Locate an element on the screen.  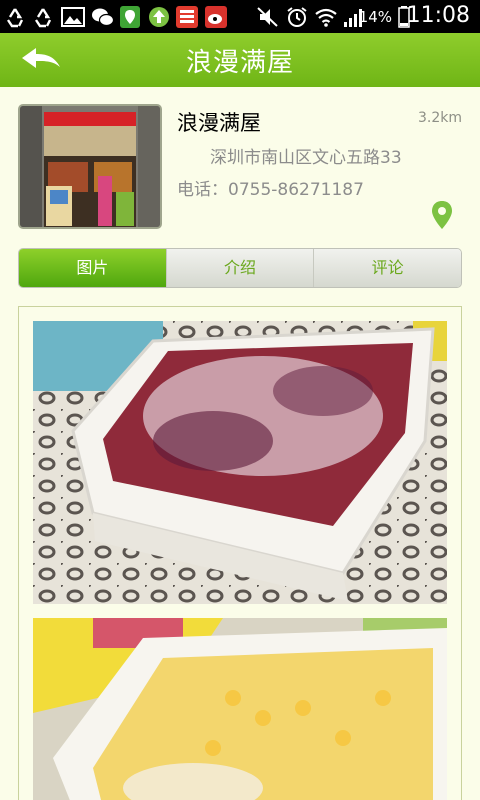
store-photo is located at coordinates (90, 166).